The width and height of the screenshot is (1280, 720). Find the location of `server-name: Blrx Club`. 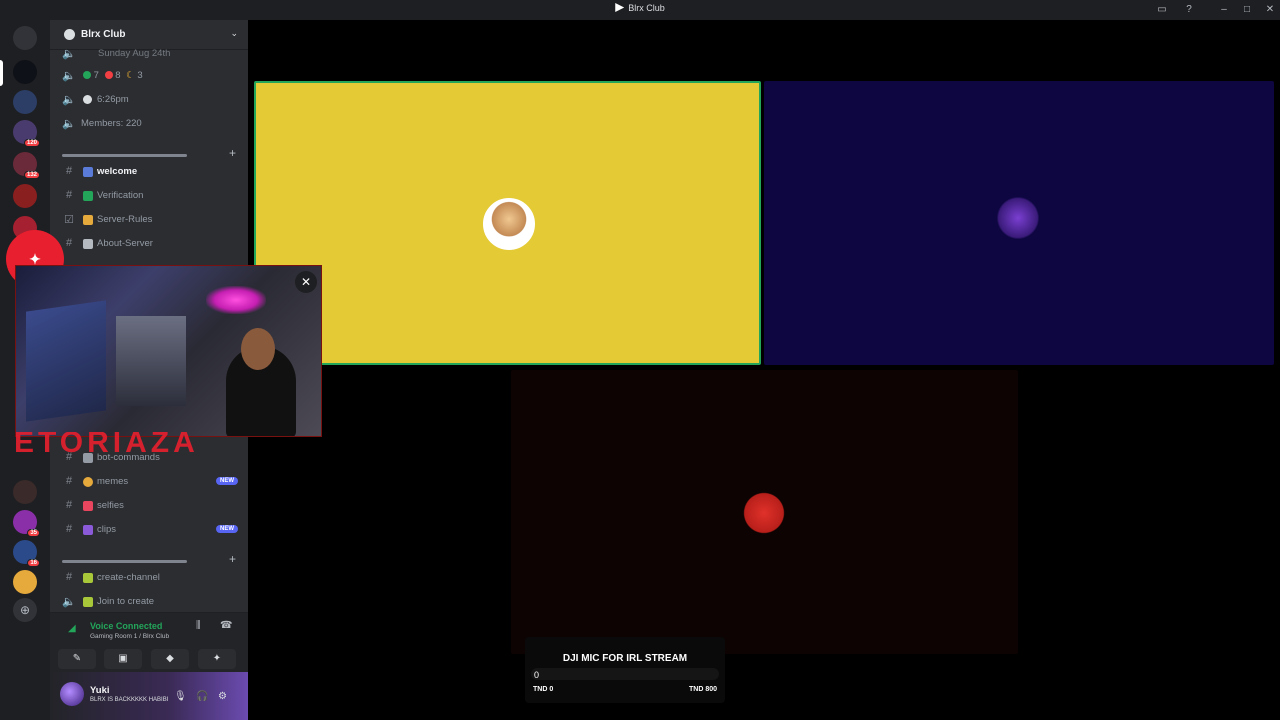

server-name: Blrx Club is located at coordinates (103, 34).